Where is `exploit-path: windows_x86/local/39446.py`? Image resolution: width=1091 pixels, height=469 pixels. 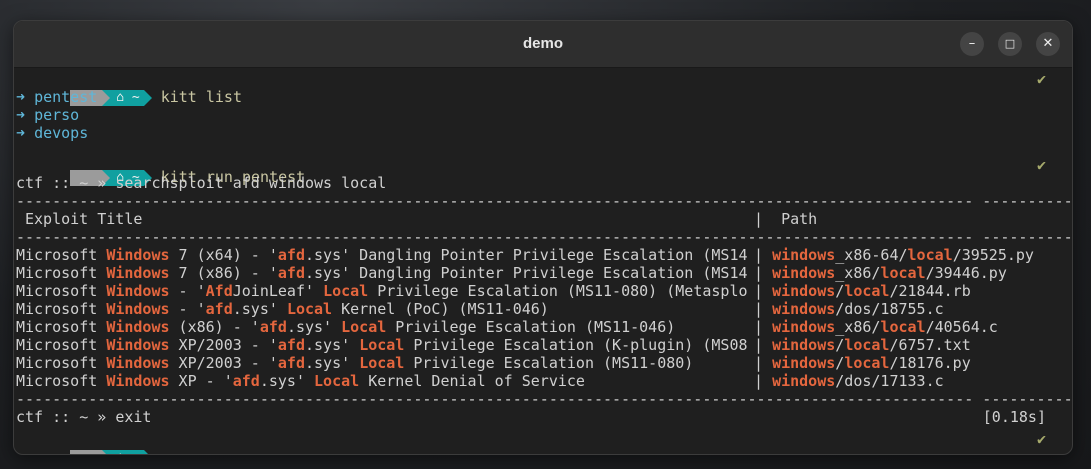 exploit-path: windows_x86/local/39446.py is located at coordinates (889, 273).